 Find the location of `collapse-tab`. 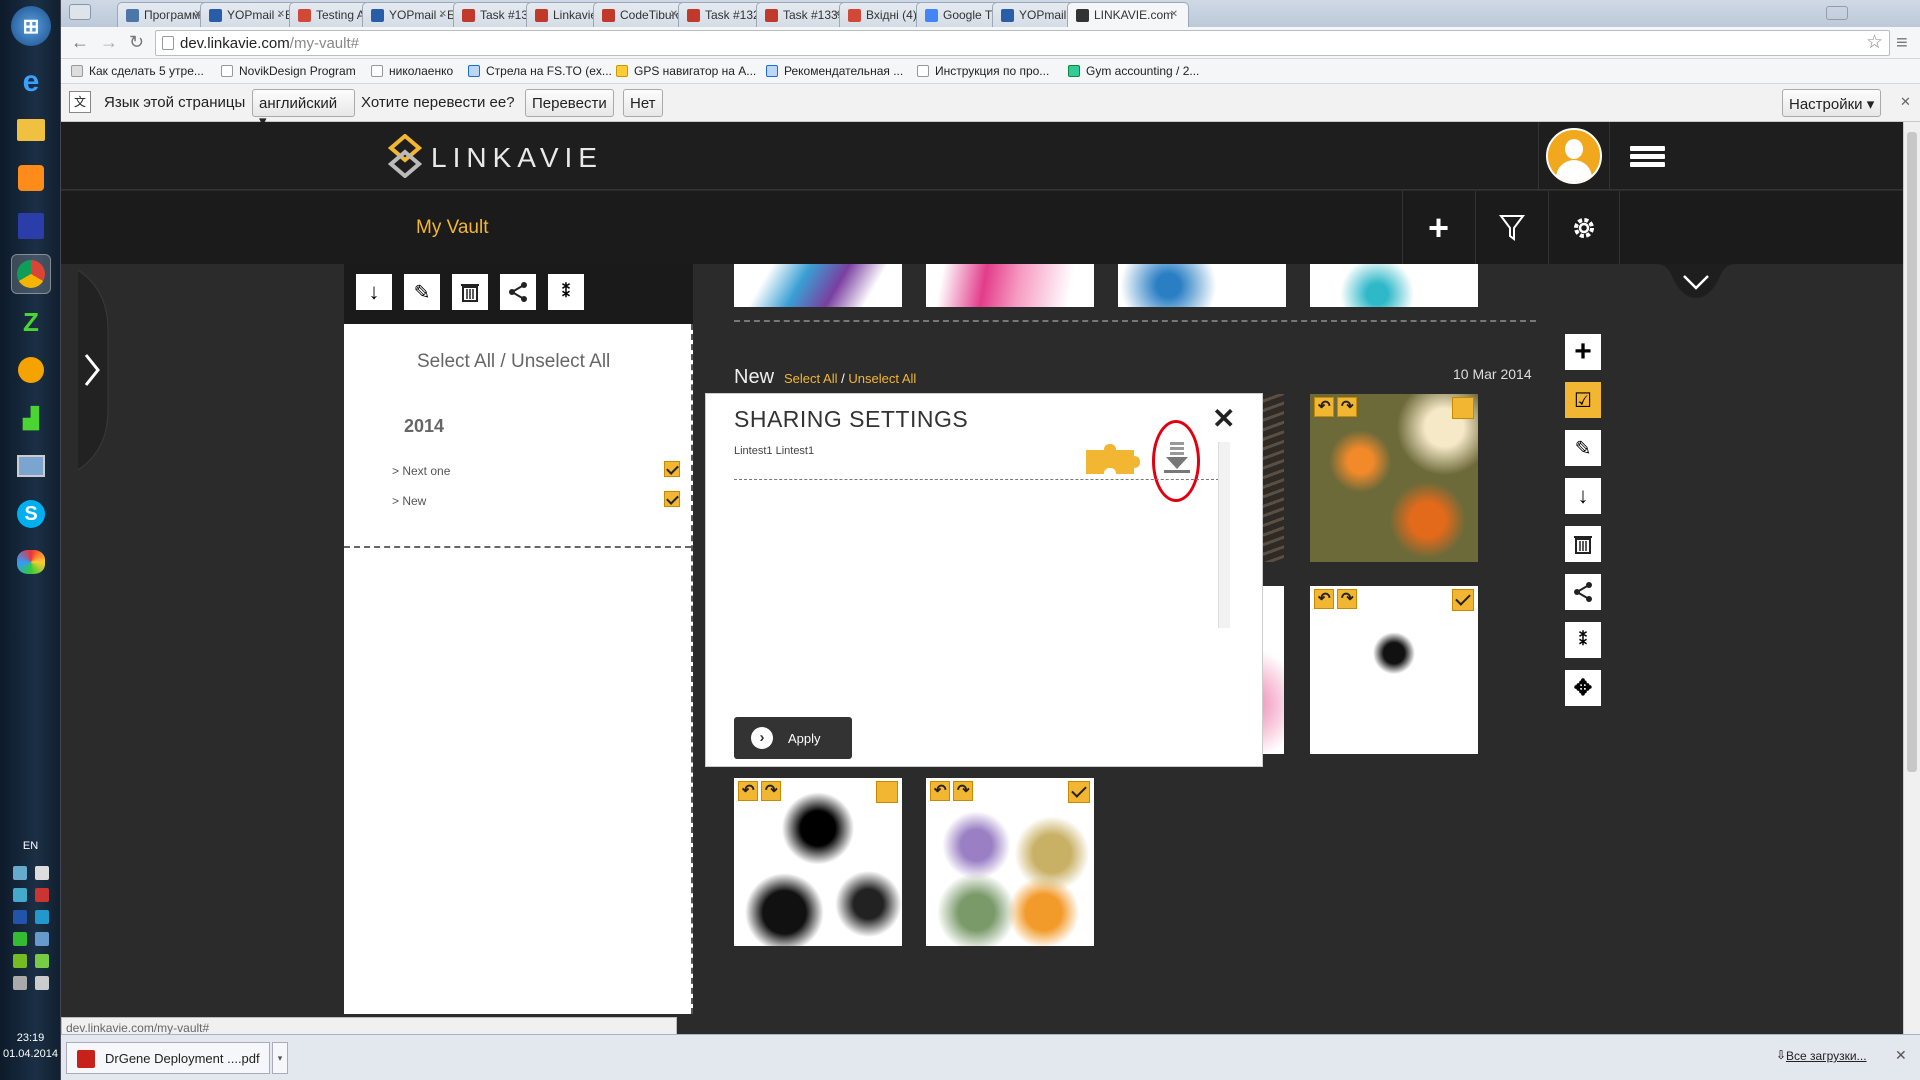

collapse-tab is located at coordinates (1696, 285).